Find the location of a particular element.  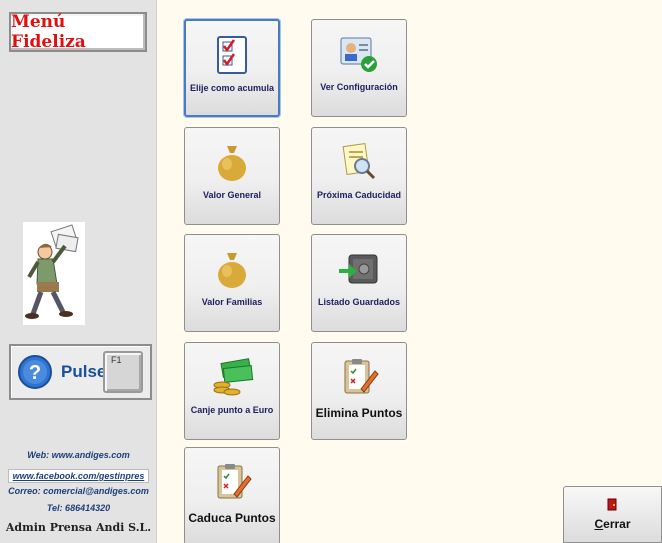

help-icon: ? is located at coordinates (35, 372).